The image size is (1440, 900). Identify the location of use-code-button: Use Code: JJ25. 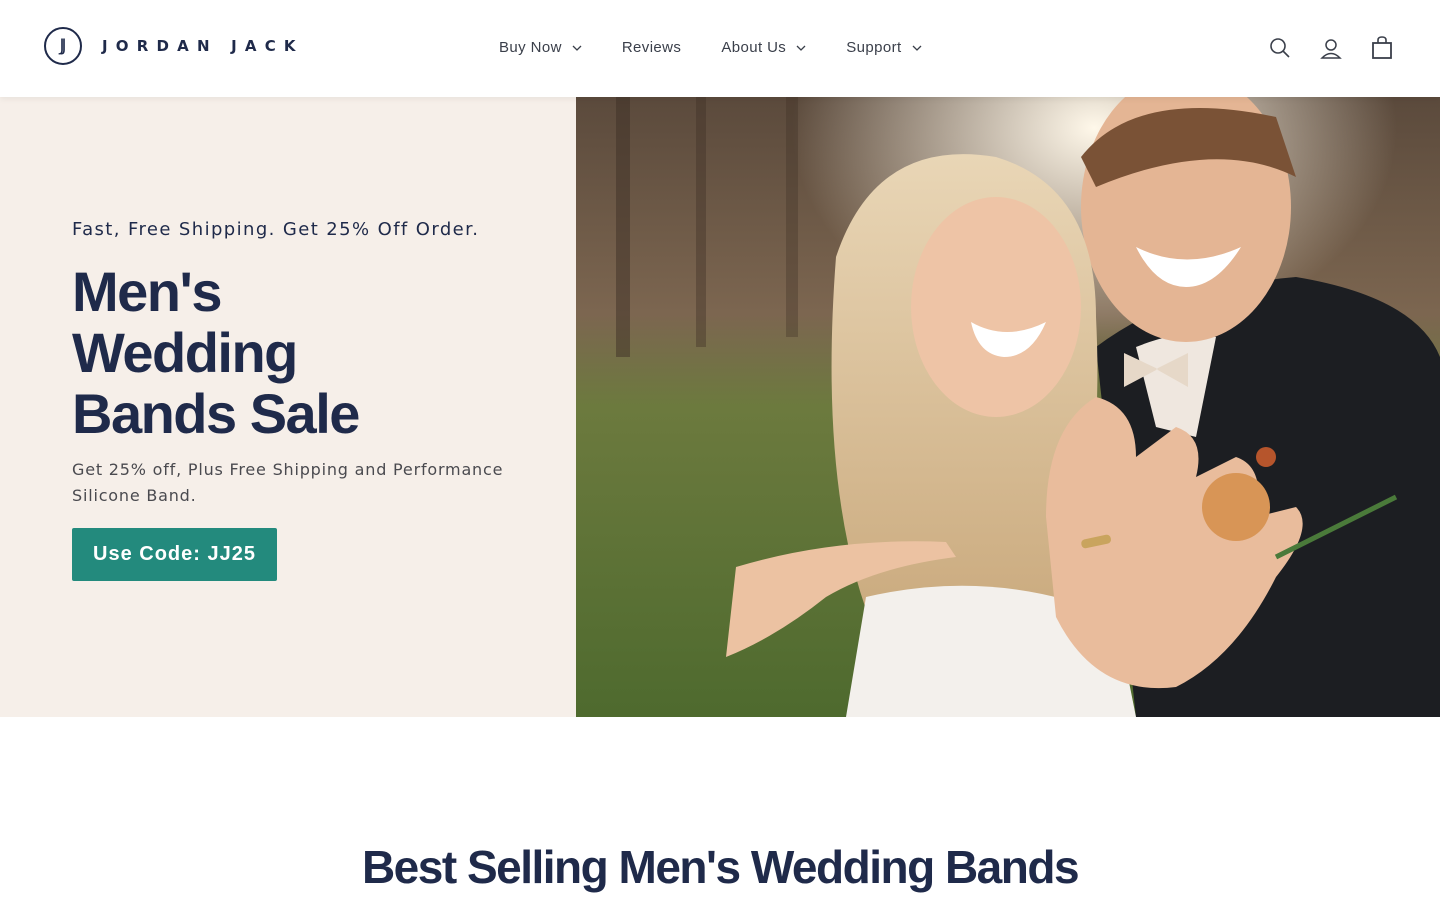
(174, 554).